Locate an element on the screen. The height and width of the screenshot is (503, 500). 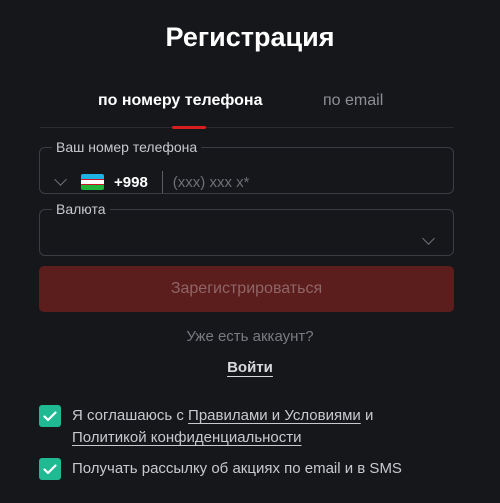
have-account-text: Уже есть аккаунт? is located at coordinates (250, 336).